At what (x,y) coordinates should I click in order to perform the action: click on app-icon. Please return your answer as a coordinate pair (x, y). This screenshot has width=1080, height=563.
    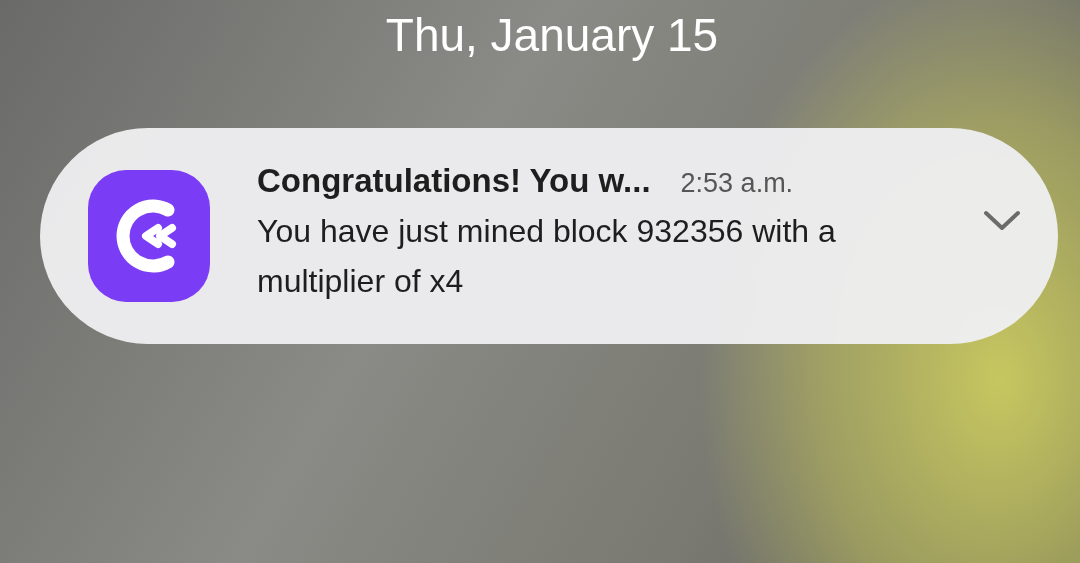
    Looking at the image, I should click on (149, 236).